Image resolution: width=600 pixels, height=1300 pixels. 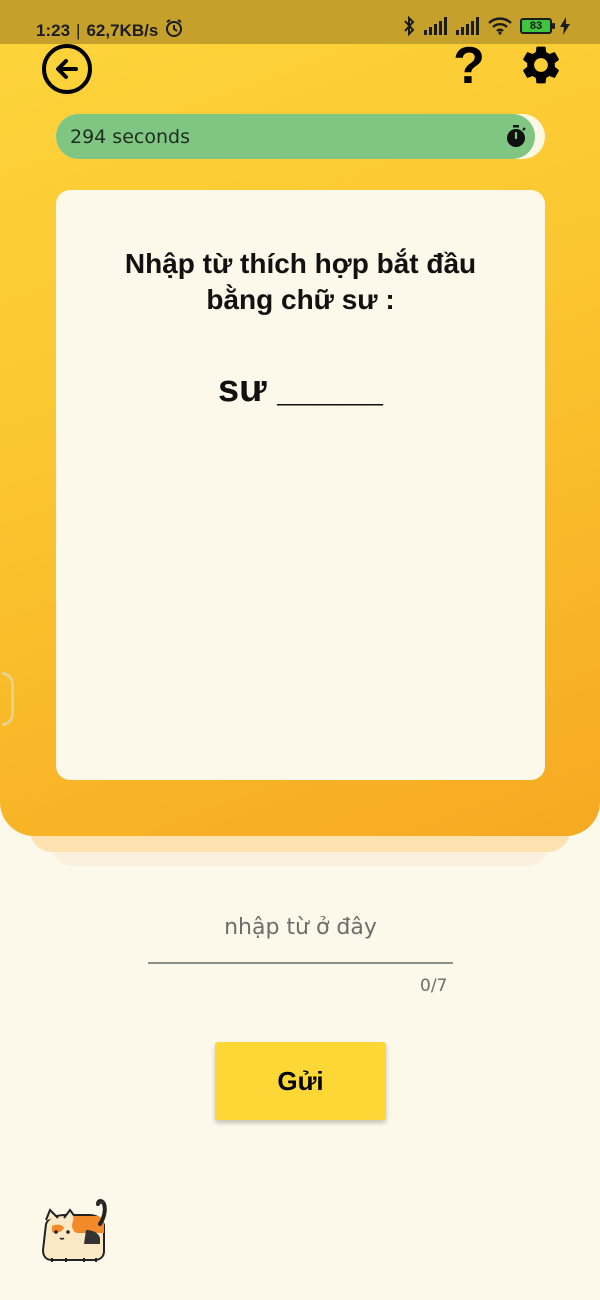 I want to click on bluetooth-icon, so click(x=409, y=26).